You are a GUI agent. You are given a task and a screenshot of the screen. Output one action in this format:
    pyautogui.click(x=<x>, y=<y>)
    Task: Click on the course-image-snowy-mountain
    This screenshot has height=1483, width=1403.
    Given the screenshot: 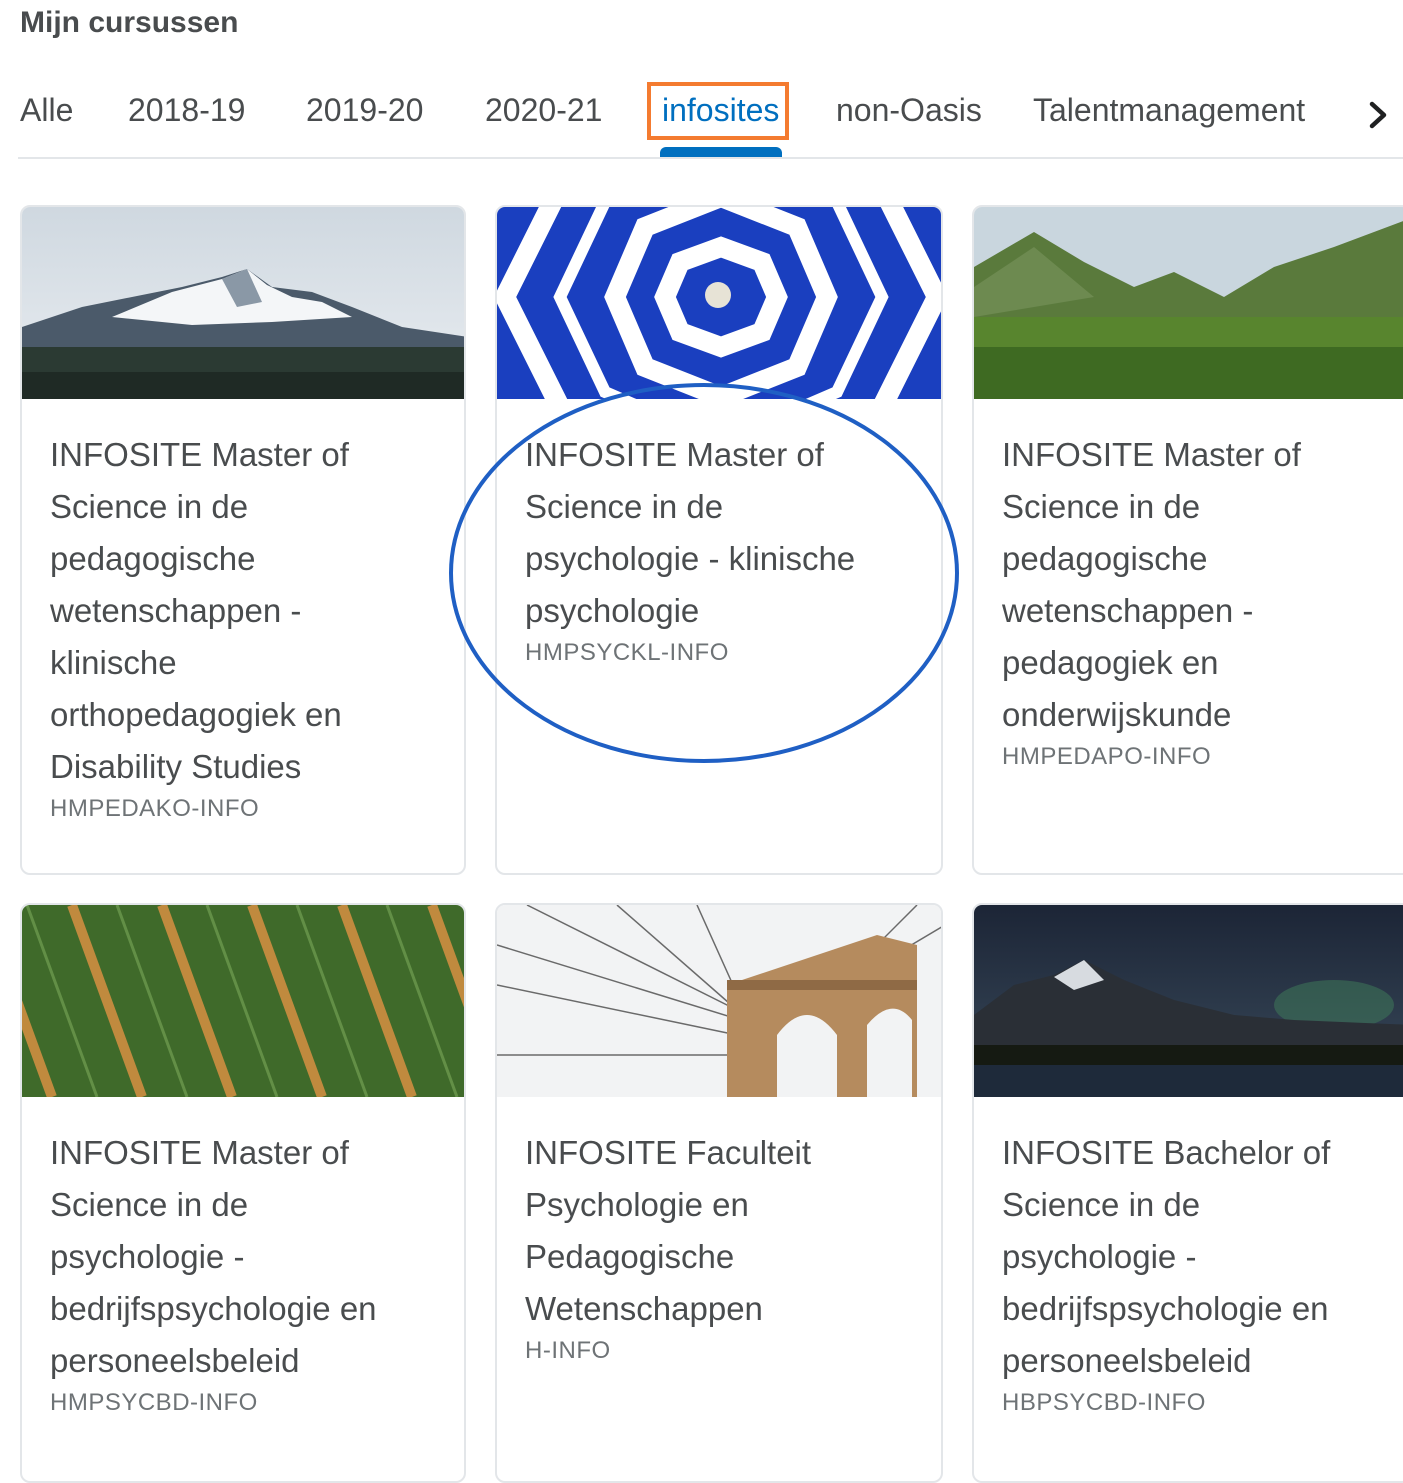 What is the action you would take?
    pyautogui.click(x=243, y=303)
    